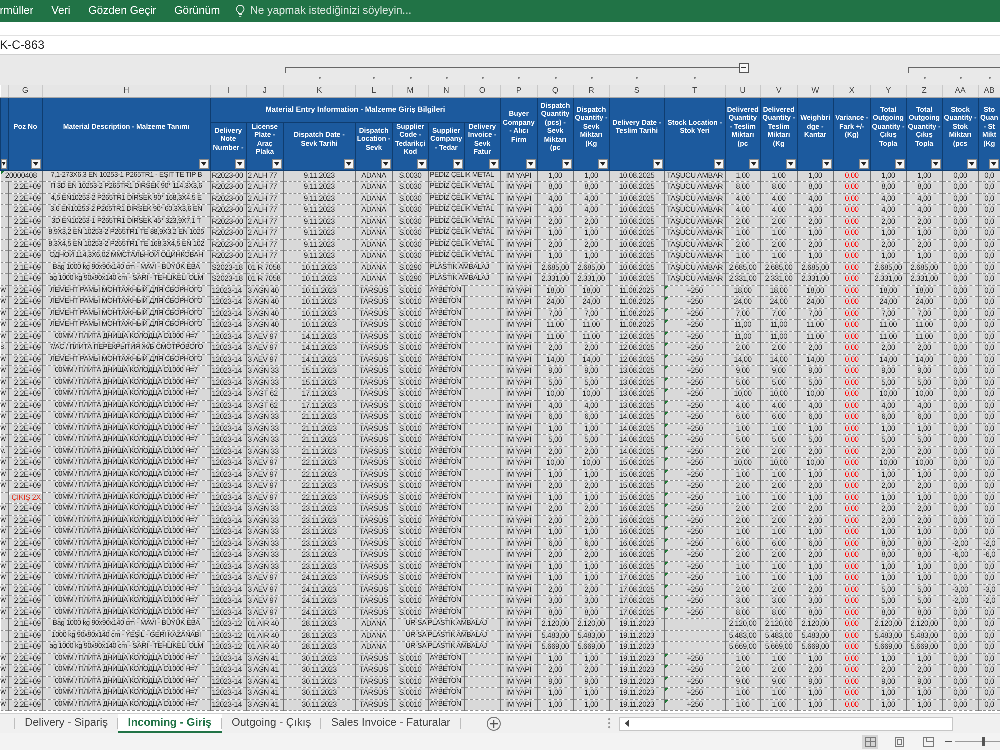  What do you see at coordinates (924, 91) in the screenshot?
I see `column-letter: Z` at bounding box center [924, 91].